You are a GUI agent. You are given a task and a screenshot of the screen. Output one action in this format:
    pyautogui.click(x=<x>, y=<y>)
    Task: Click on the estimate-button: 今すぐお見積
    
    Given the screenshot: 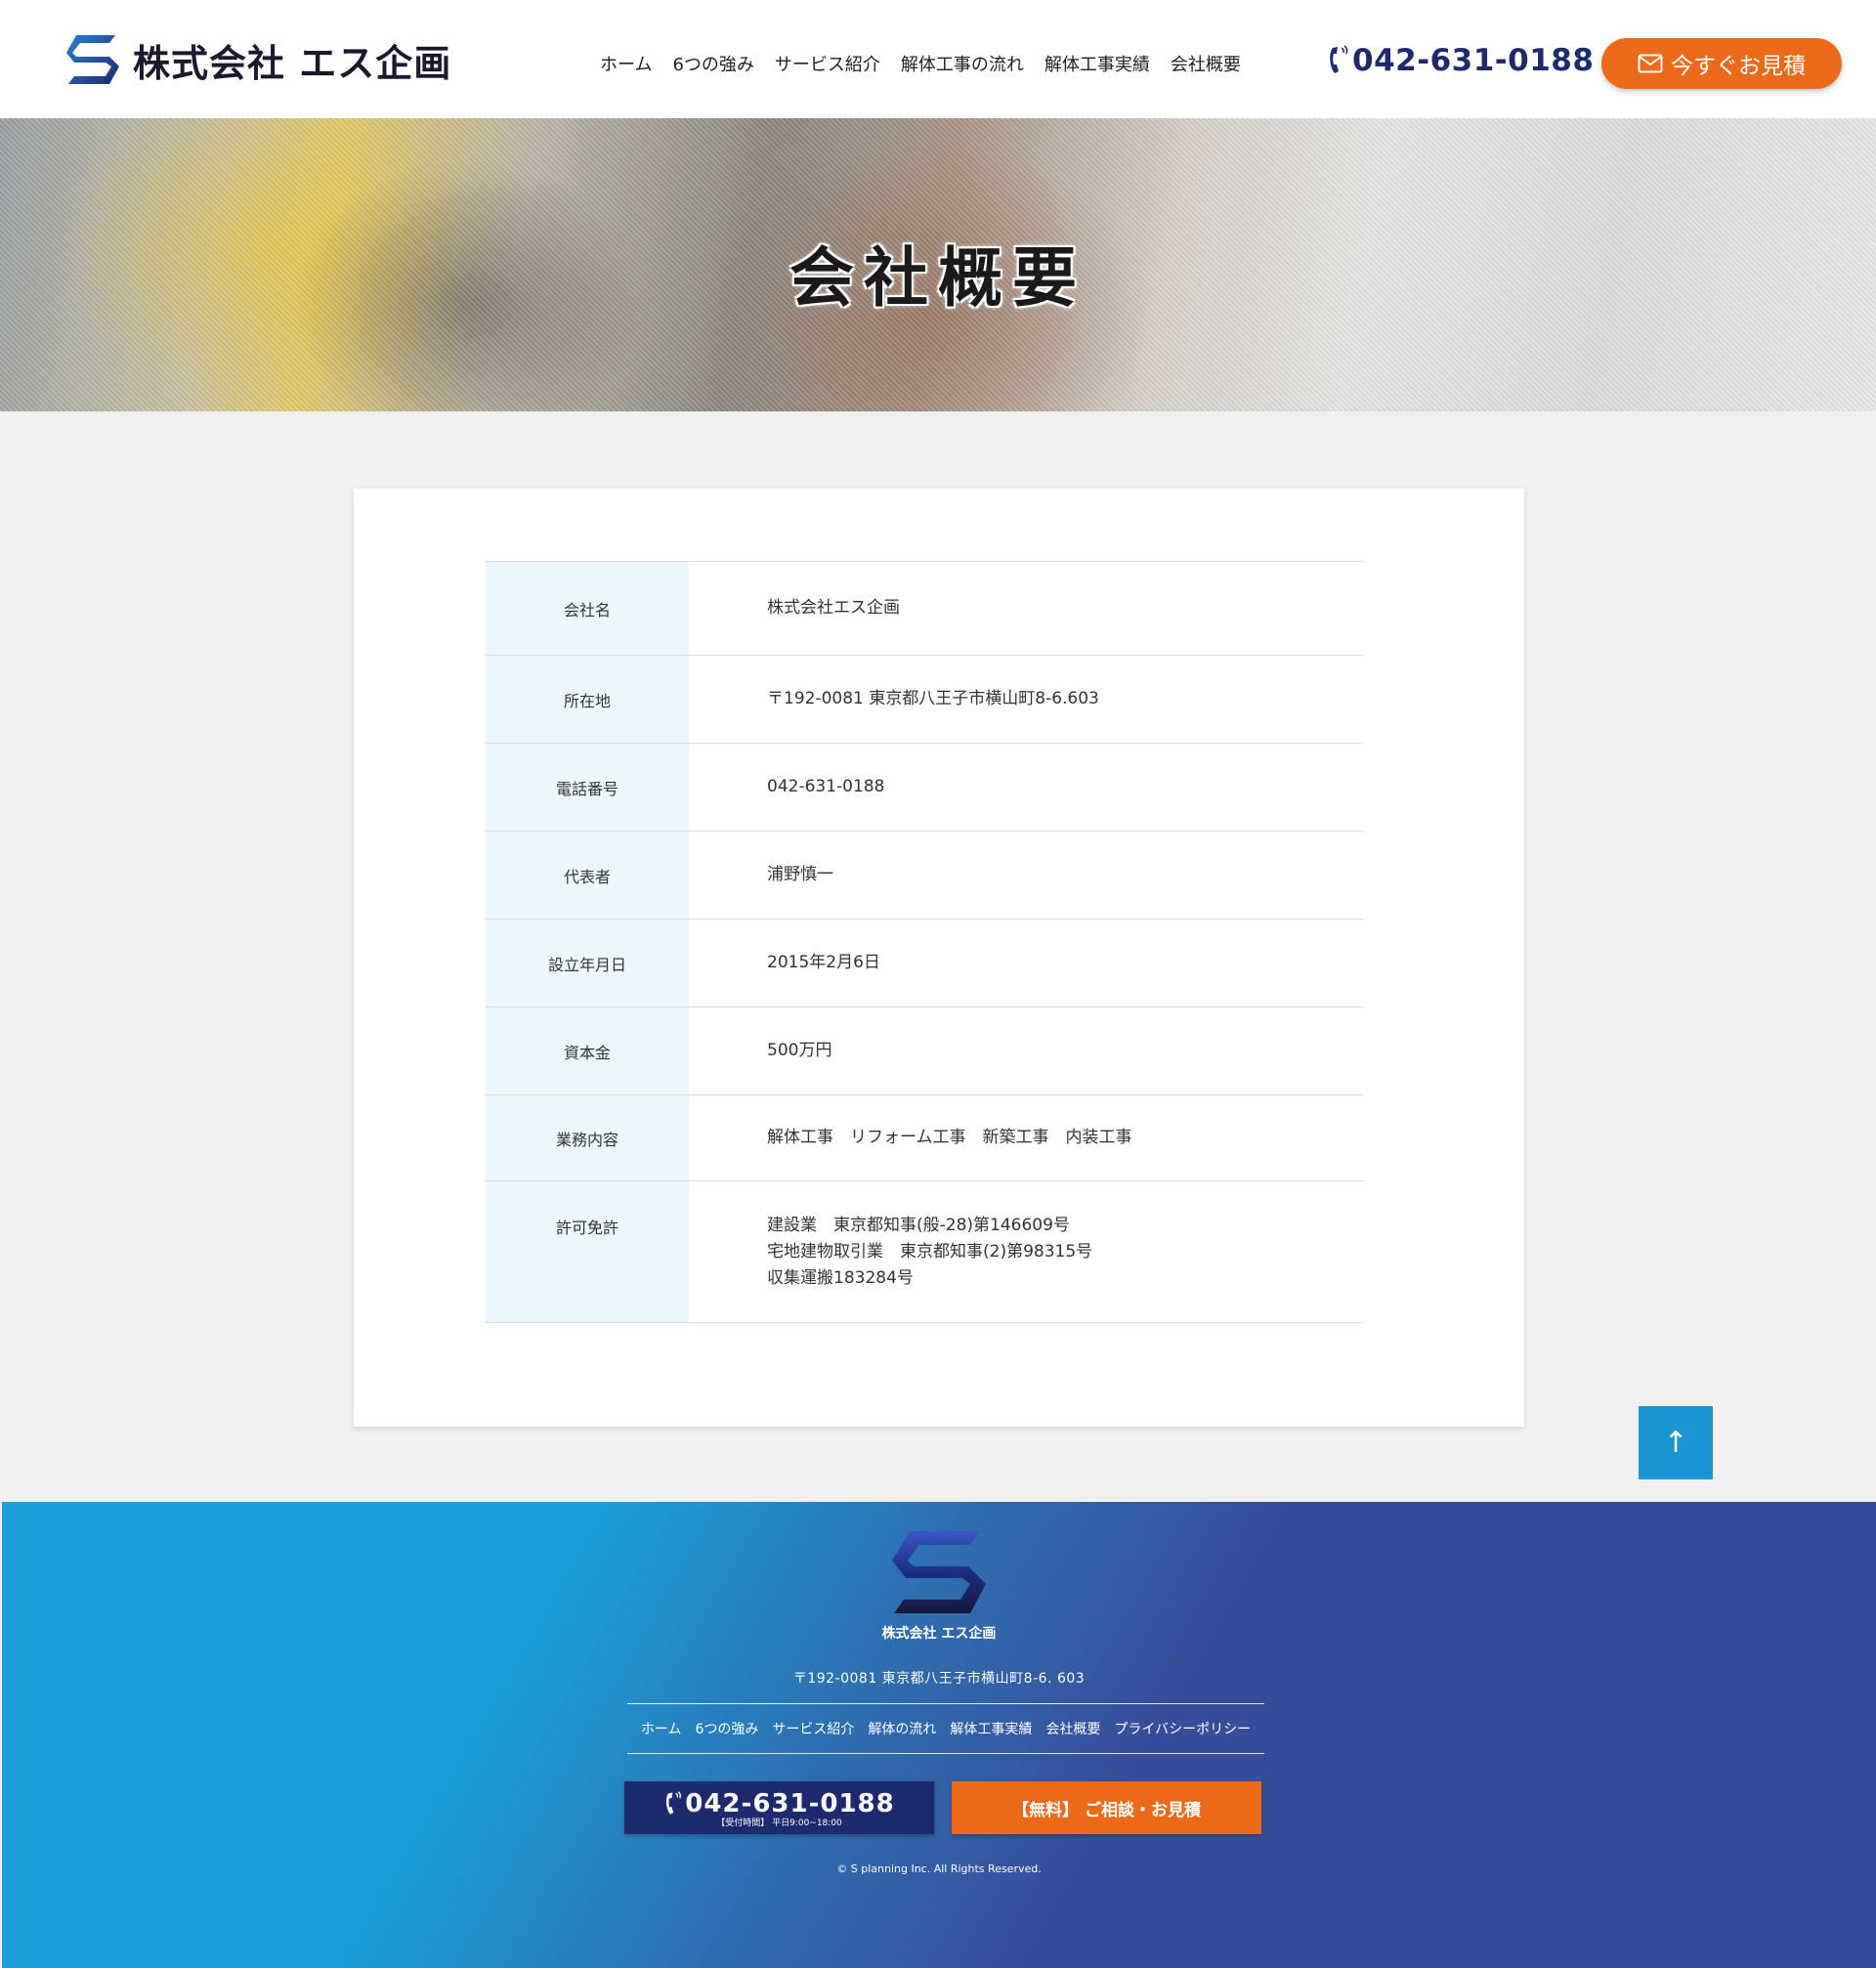 What is the action you would take?
    pyautogui.click(x=1721, y=63)
    